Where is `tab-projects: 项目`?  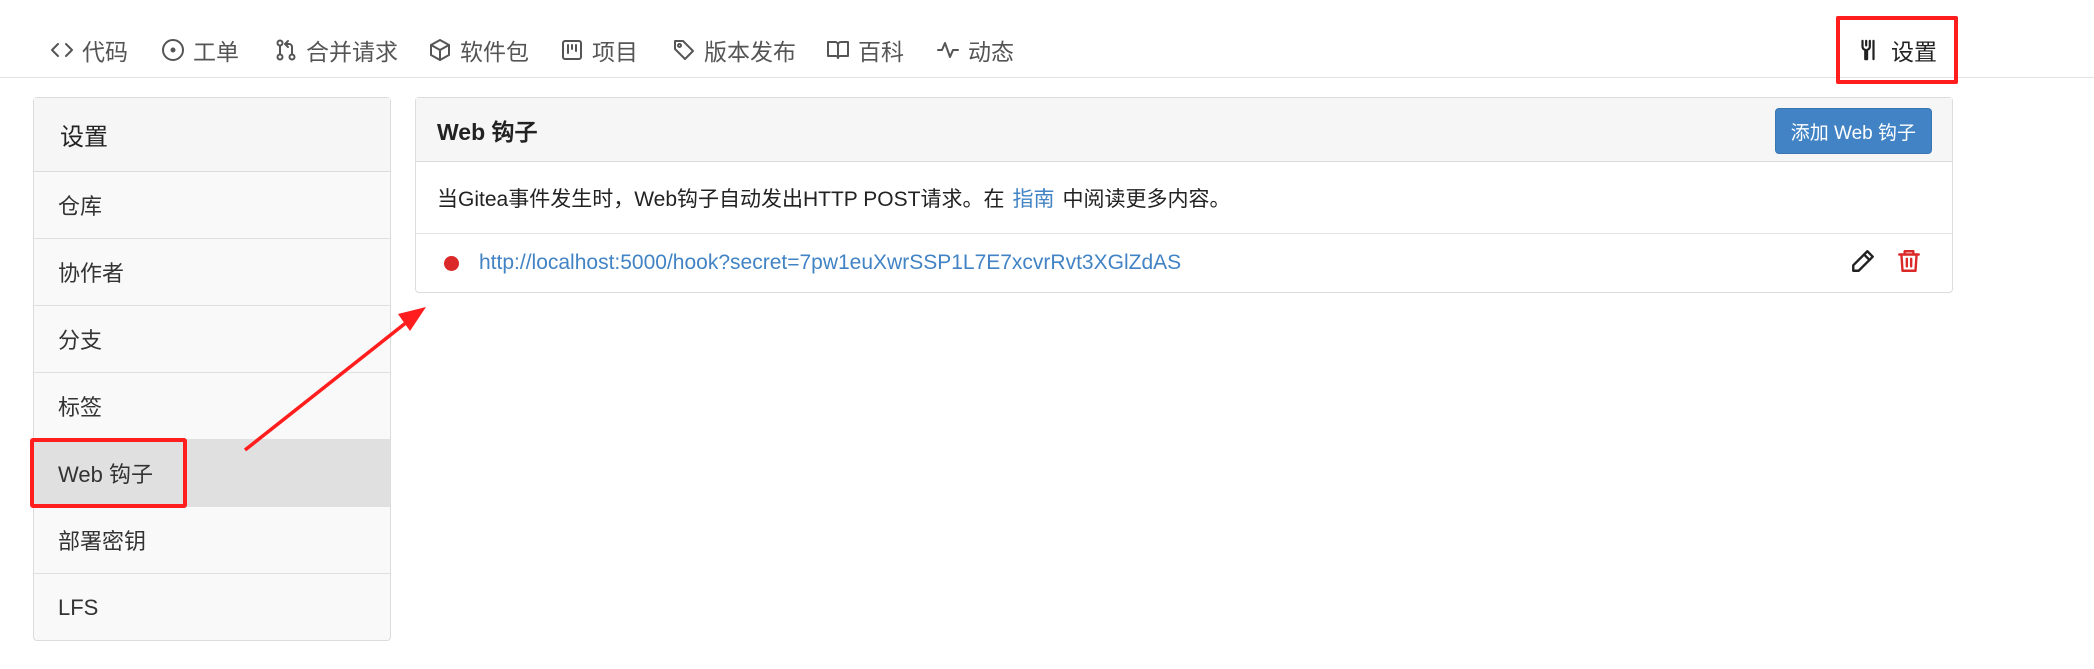 tab-projects: 项目 is located at coordinates (599, 50).